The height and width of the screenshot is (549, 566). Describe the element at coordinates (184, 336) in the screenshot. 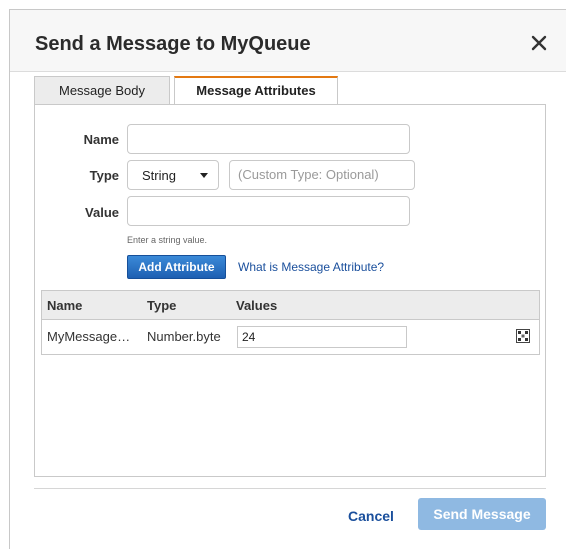

I see `row-type: Number.byte` at that location.